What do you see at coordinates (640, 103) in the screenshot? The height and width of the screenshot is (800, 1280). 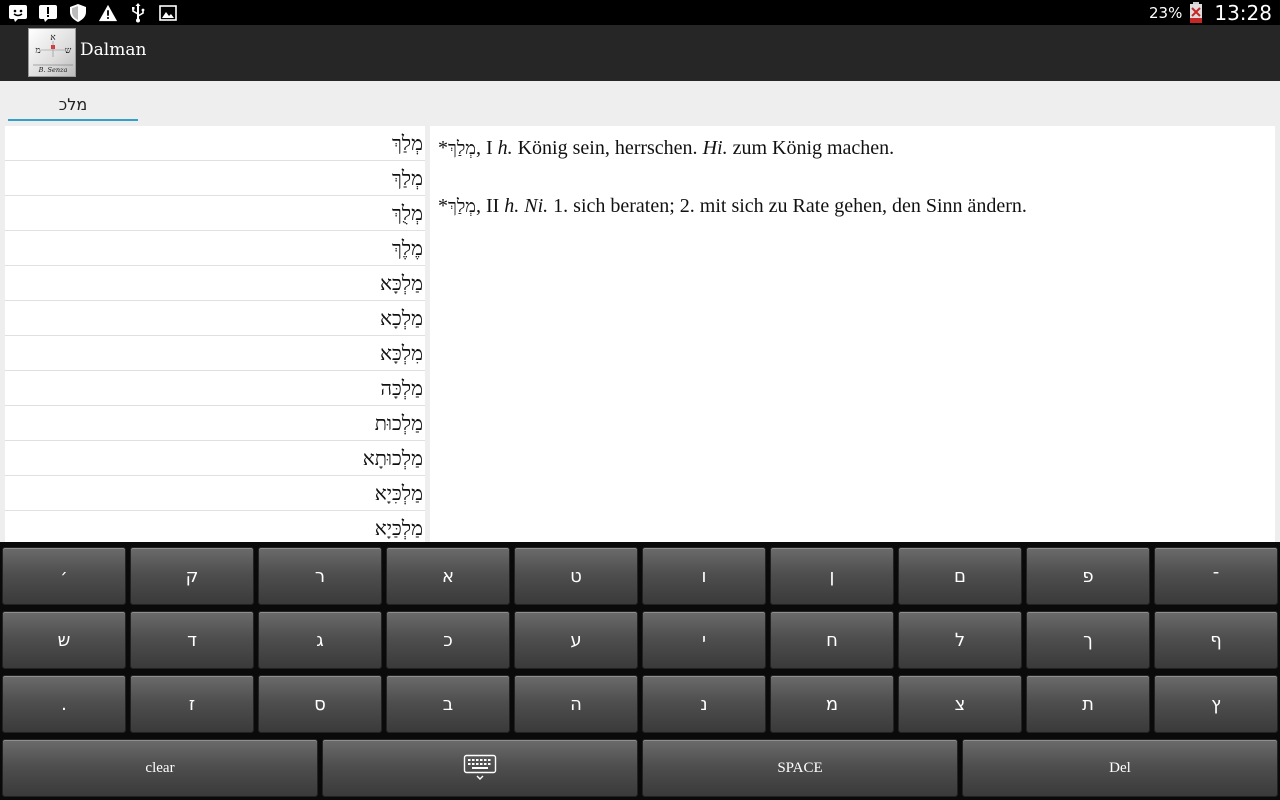 I see `search-row` at bounding box center [640, 103].